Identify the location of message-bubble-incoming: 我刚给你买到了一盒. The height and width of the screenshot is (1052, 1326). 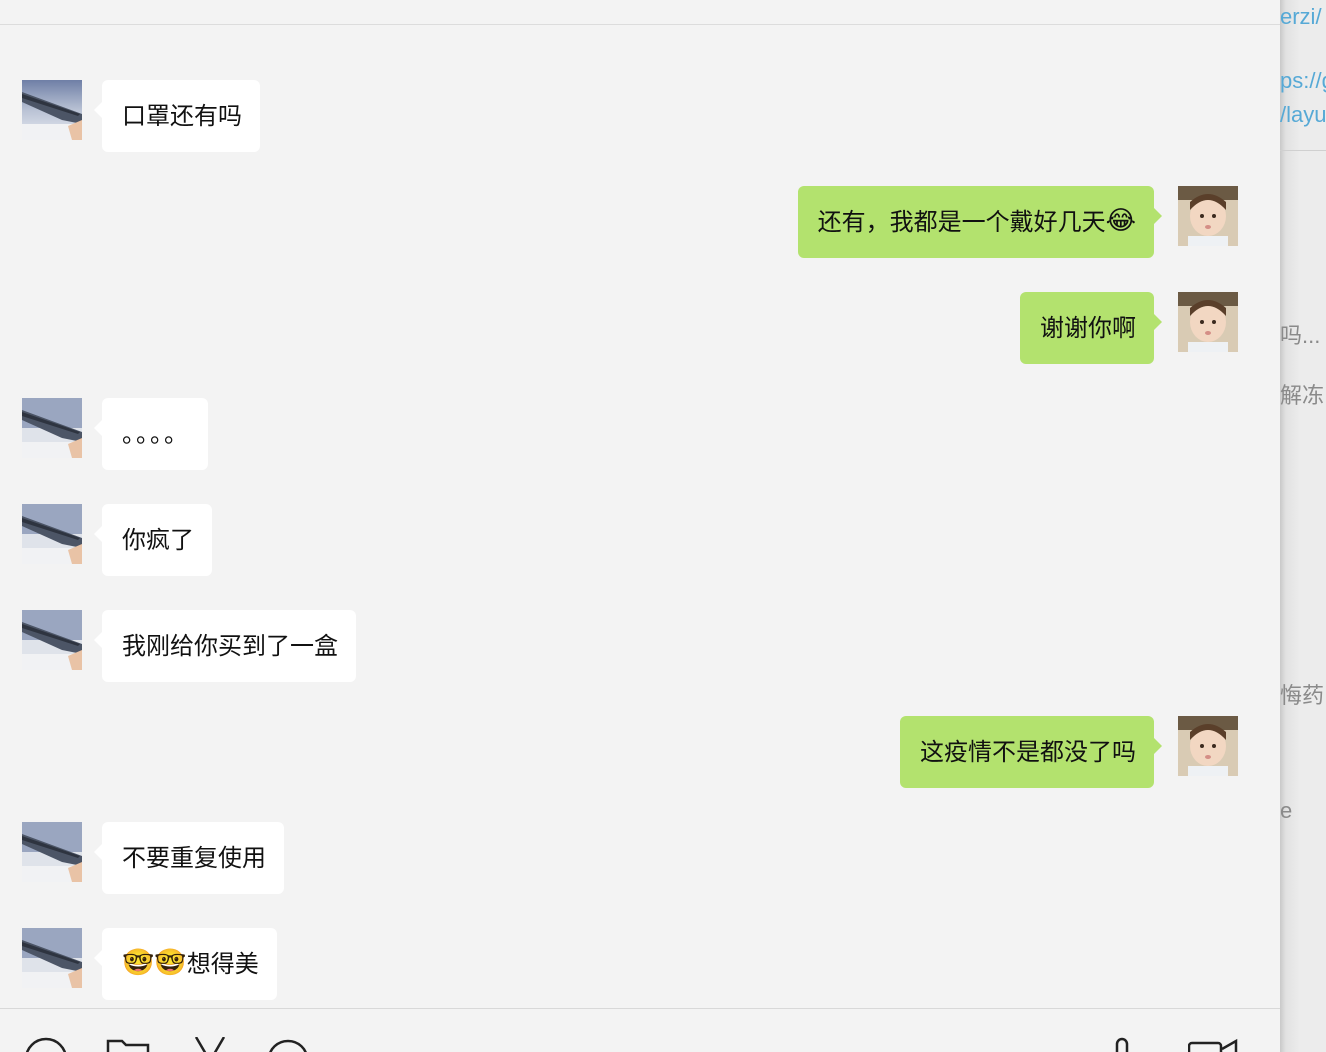
(225, 646).